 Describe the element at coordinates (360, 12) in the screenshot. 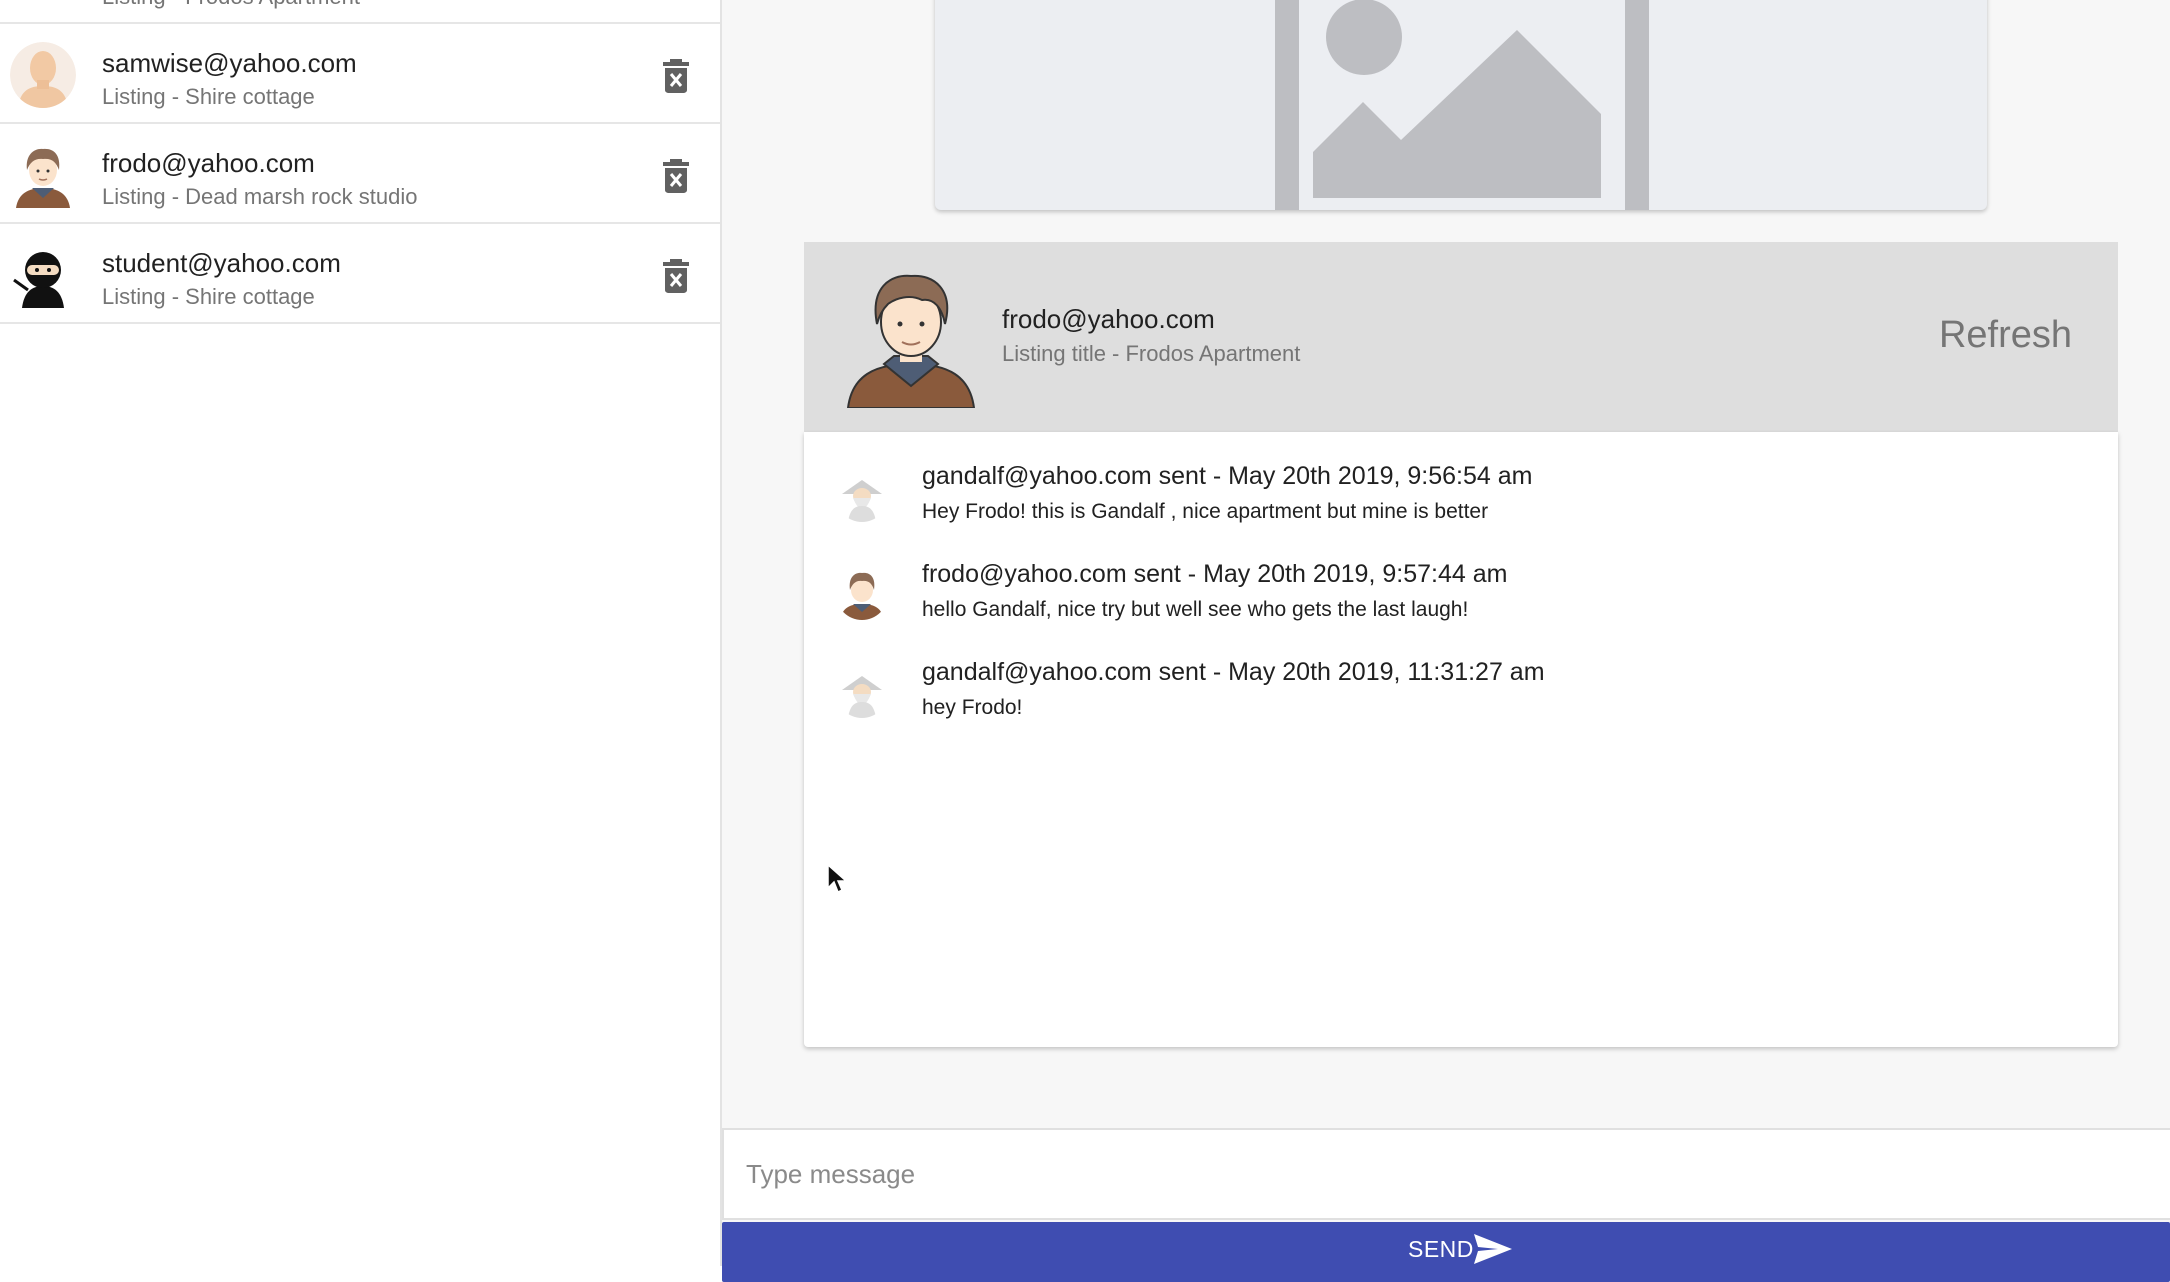

I see `conversation-item-partial: Listing - Frodos Apartment` at that location.